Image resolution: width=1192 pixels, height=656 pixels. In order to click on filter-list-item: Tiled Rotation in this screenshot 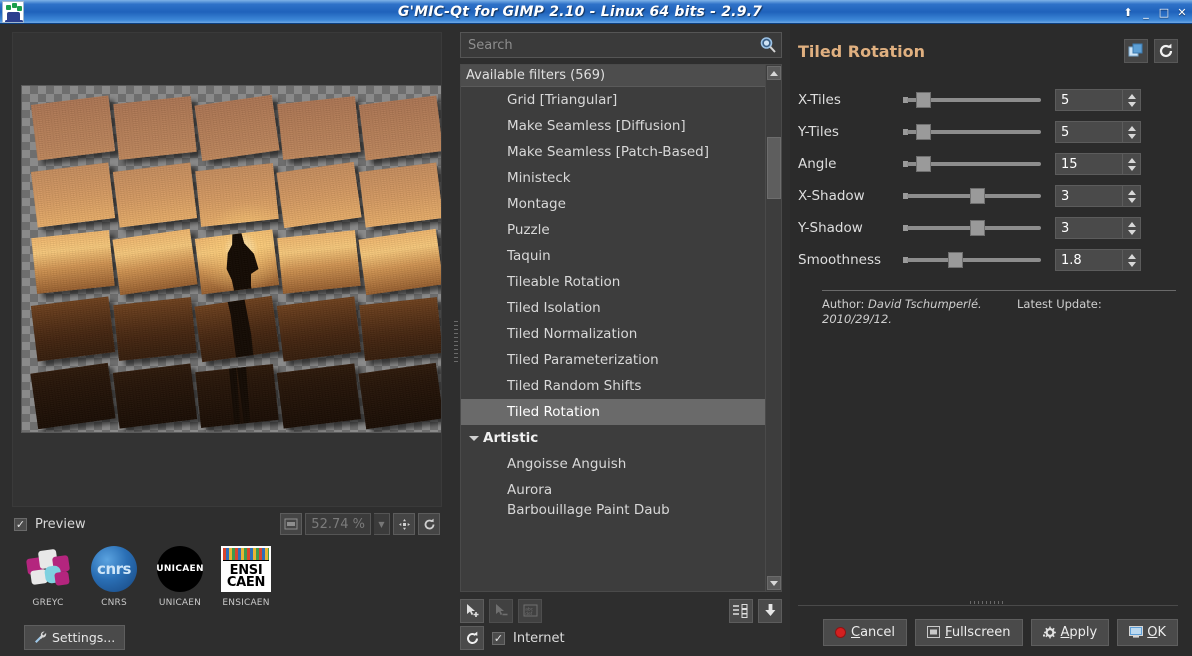, I will do `click(613, 412)`.